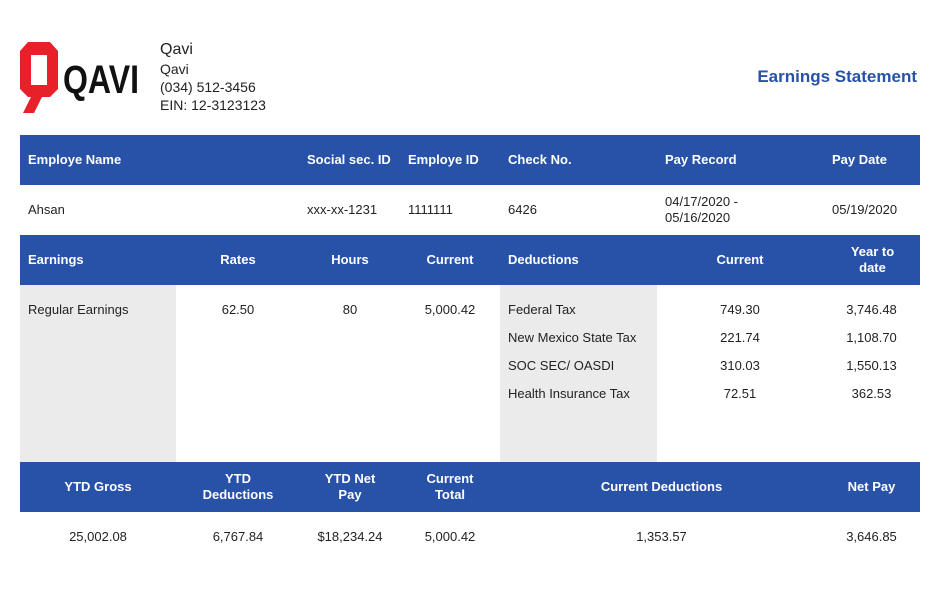 Image resolution: width=940 pixels, height=600 pixels. What do you see at coordinates (238, 309) in the screenshot?
I see `earnings-rate: 62.50` at bounding box center [238, 309].